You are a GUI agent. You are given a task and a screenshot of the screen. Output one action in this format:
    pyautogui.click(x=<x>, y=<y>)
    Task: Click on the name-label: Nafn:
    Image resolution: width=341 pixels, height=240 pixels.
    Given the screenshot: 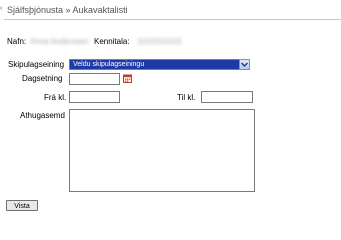 What is the action you would take?
    pyautogui.click(x=17, y=41)
    